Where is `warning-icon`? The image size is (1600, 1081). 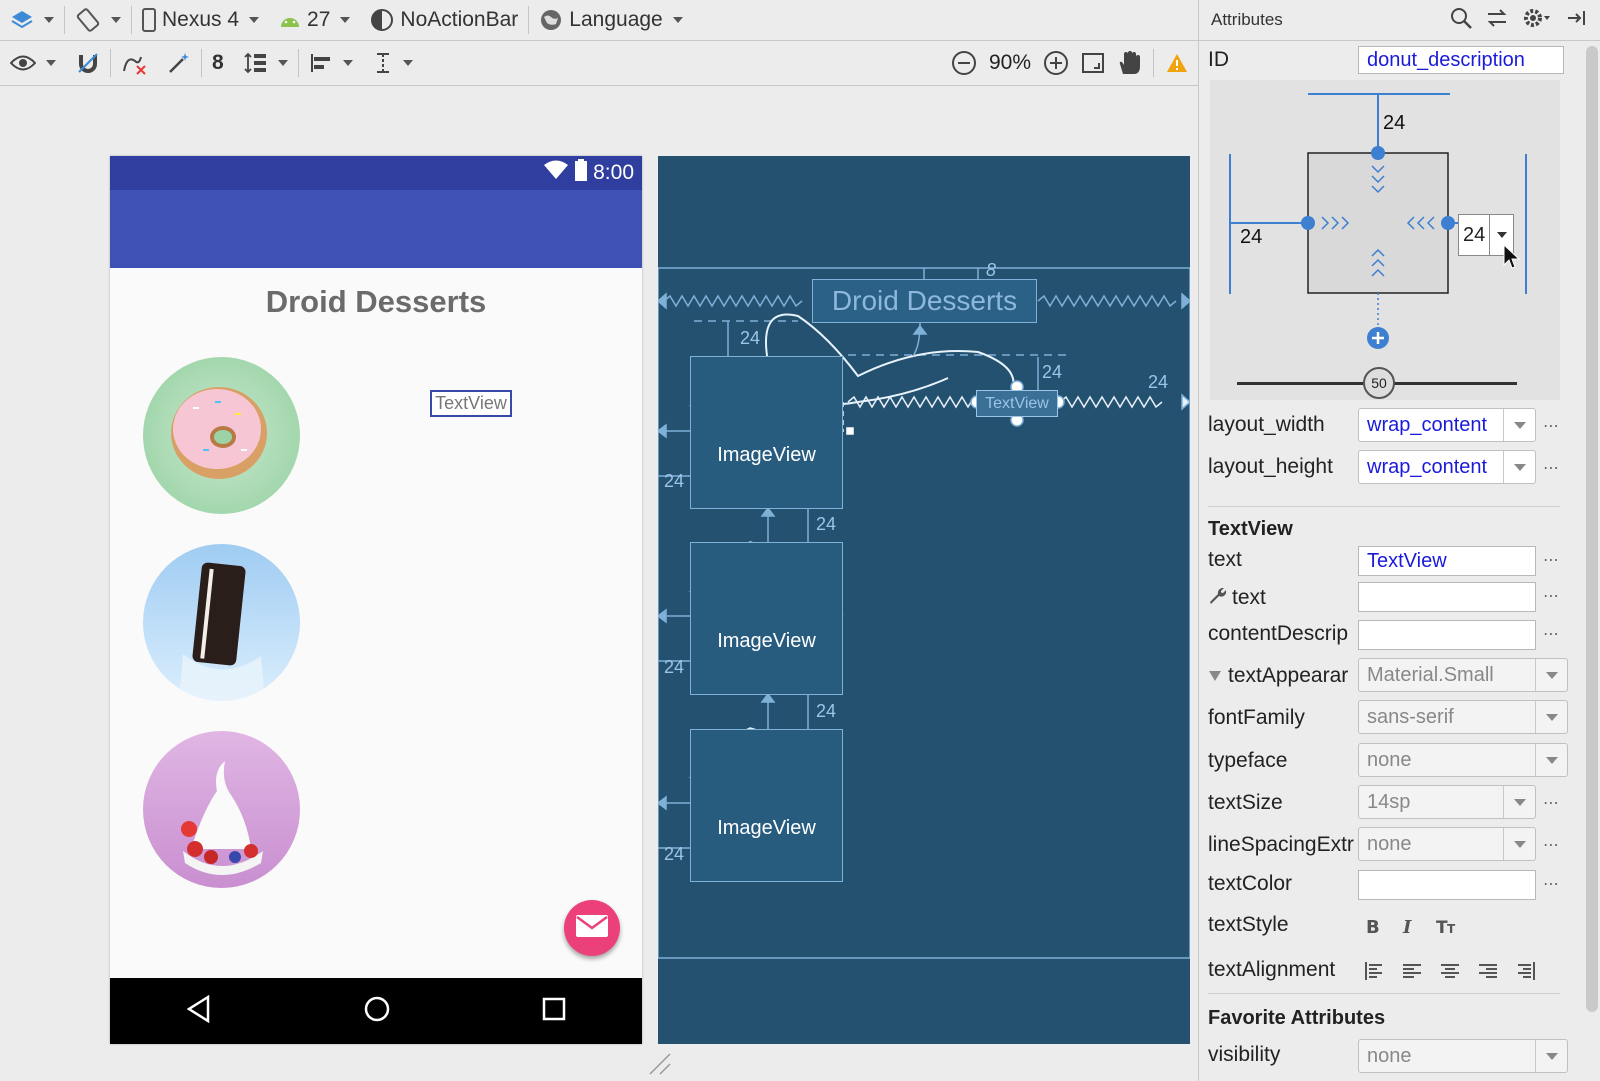
warning-icon is located at coordinates (1177, 63).